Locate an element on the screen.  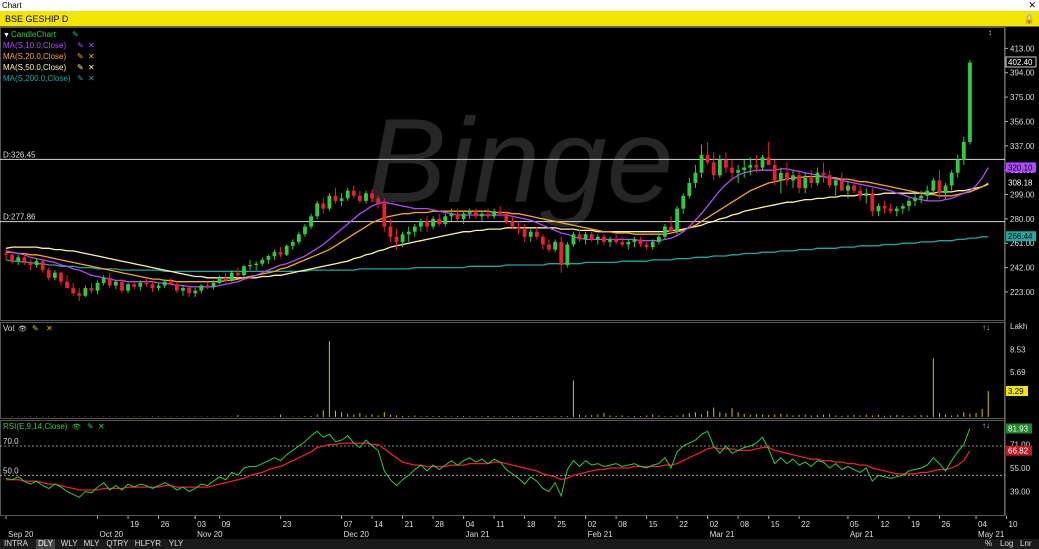
rsi-axis-label: 39.00 is located at coordinates (1020, 491).